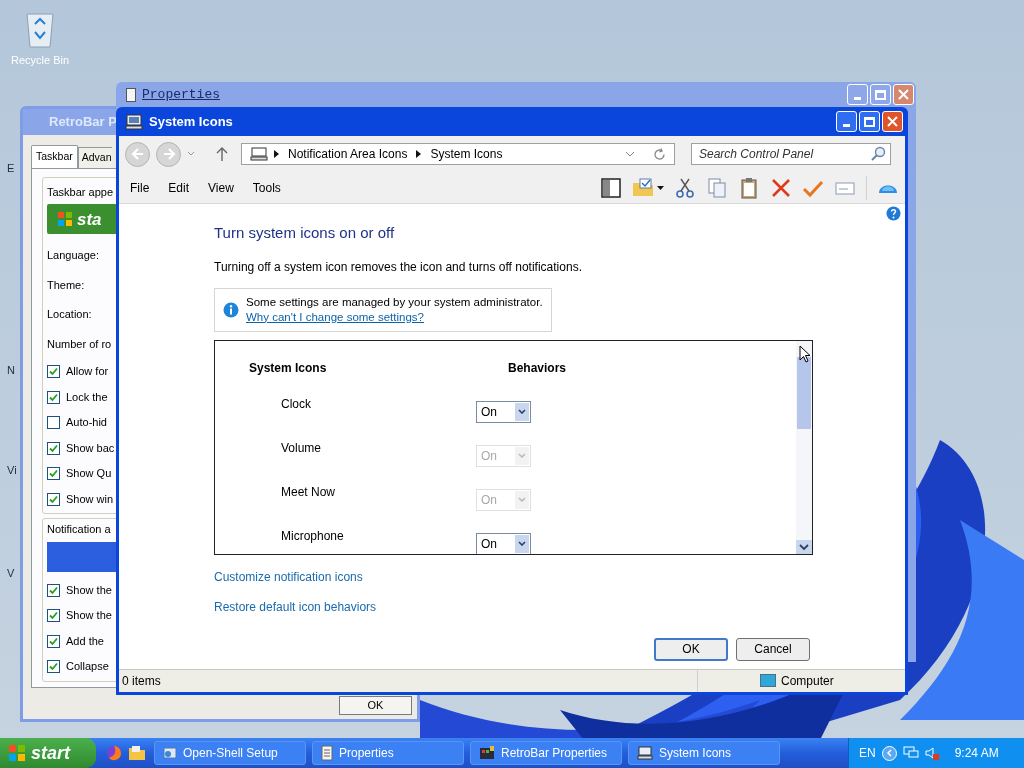 The height and width of the screenshot is (768, 1024). Describe the element at coordinates (749, 187) in the screenshot. I see `clipboard-icon` at that location.